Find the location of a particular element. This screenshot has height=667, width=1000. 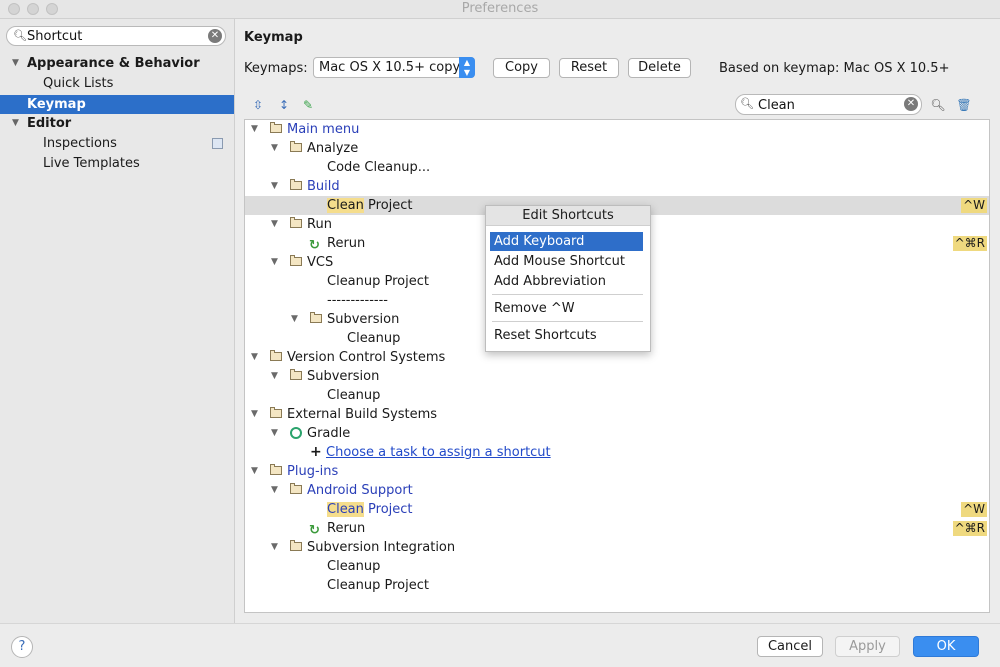

settings-search-input is located at coordinates (112, 36).